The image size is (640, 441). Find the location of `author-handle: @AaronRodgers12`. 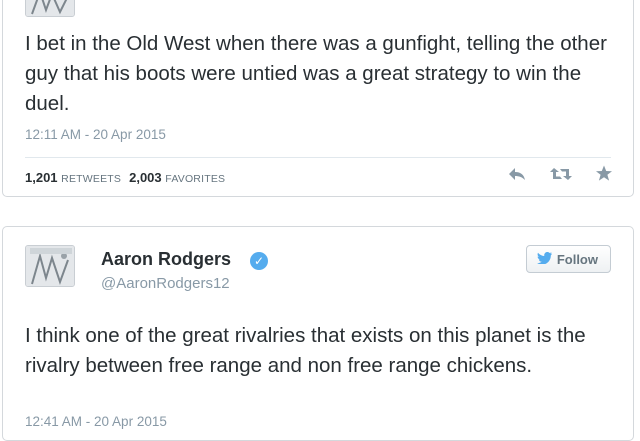

author-handle: @AaronRodgers12 is located at coordinates (165, 283).